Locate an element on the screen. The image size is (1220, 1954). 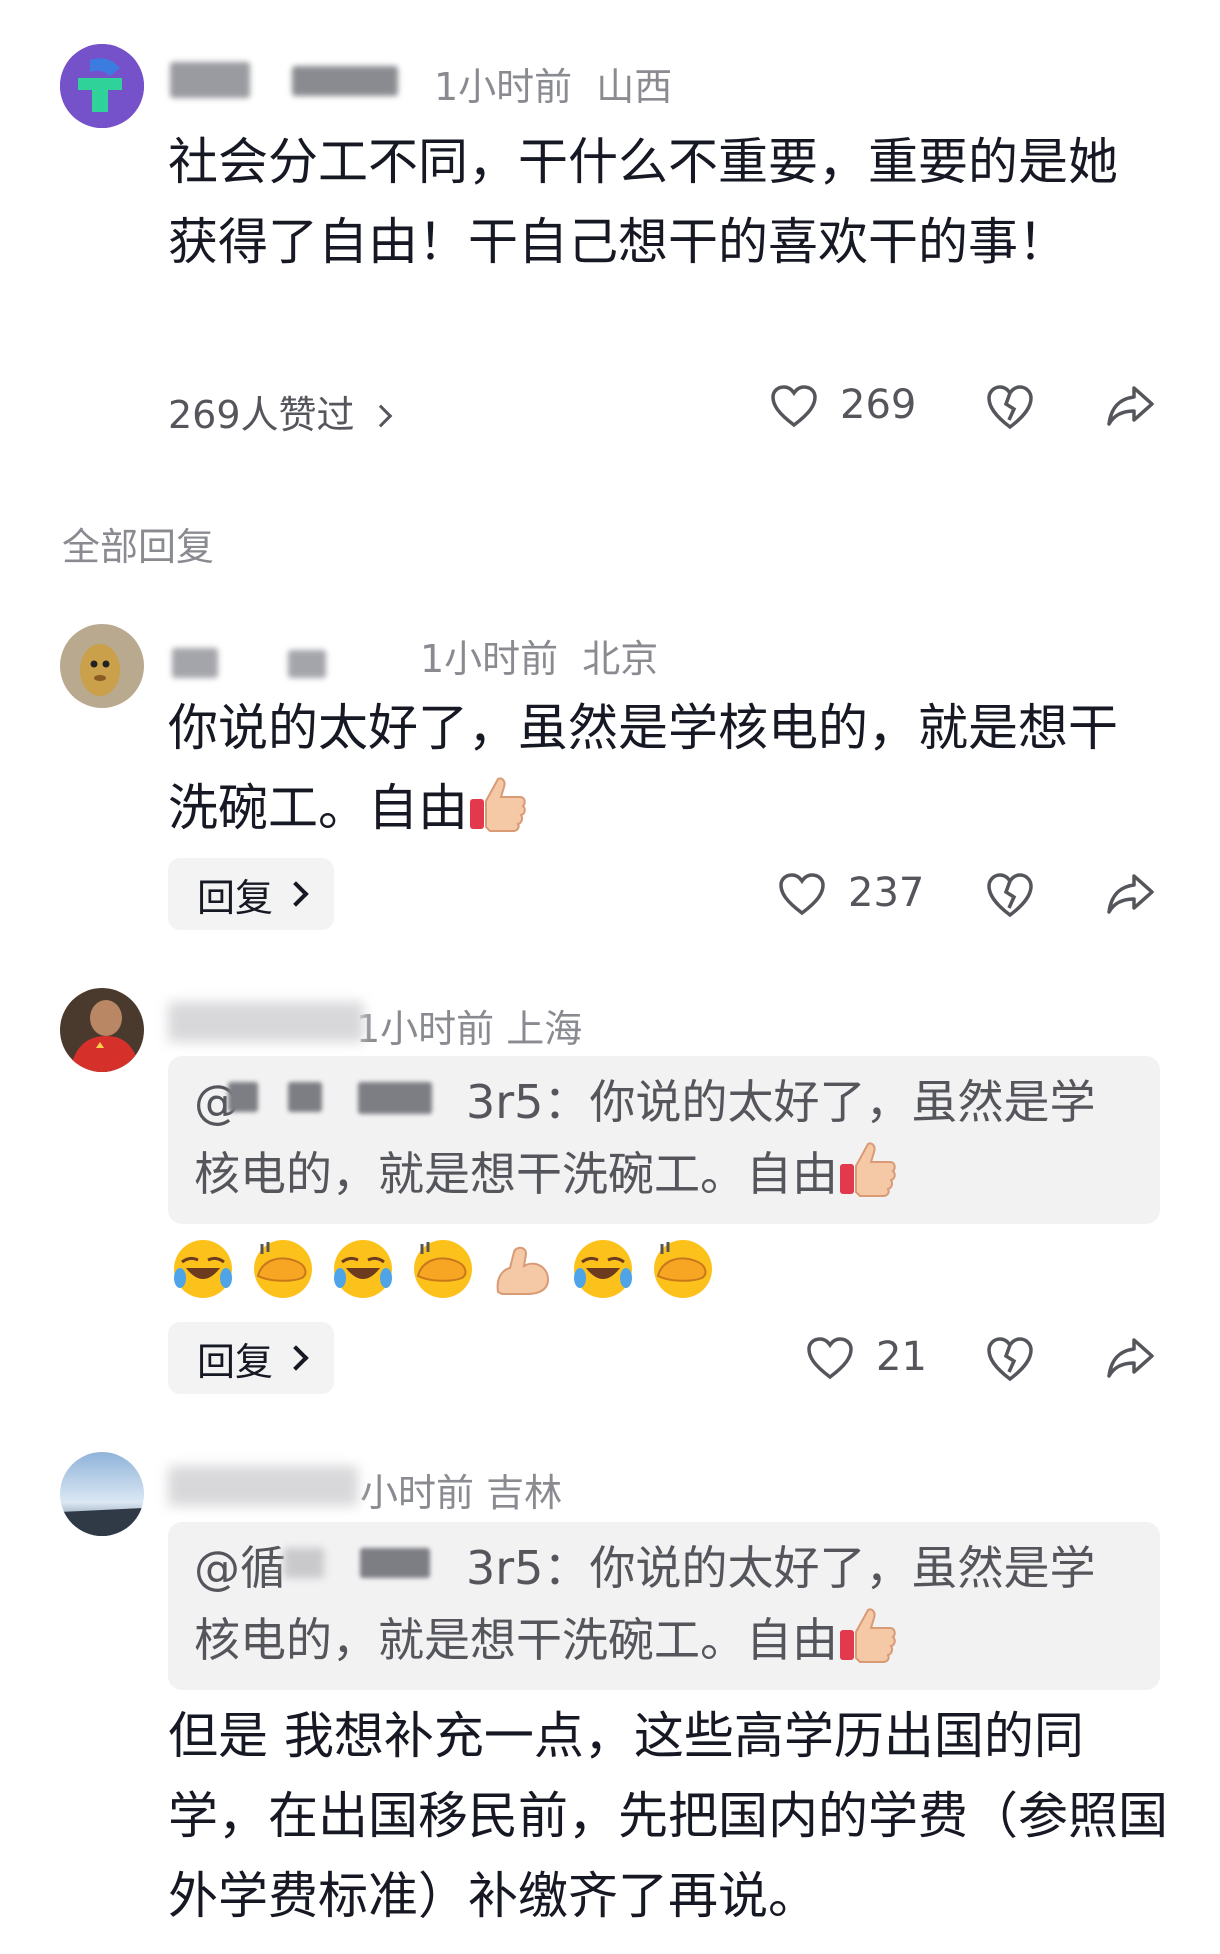
flexed-biceps-emoji is located at coordinates (523, 1269).